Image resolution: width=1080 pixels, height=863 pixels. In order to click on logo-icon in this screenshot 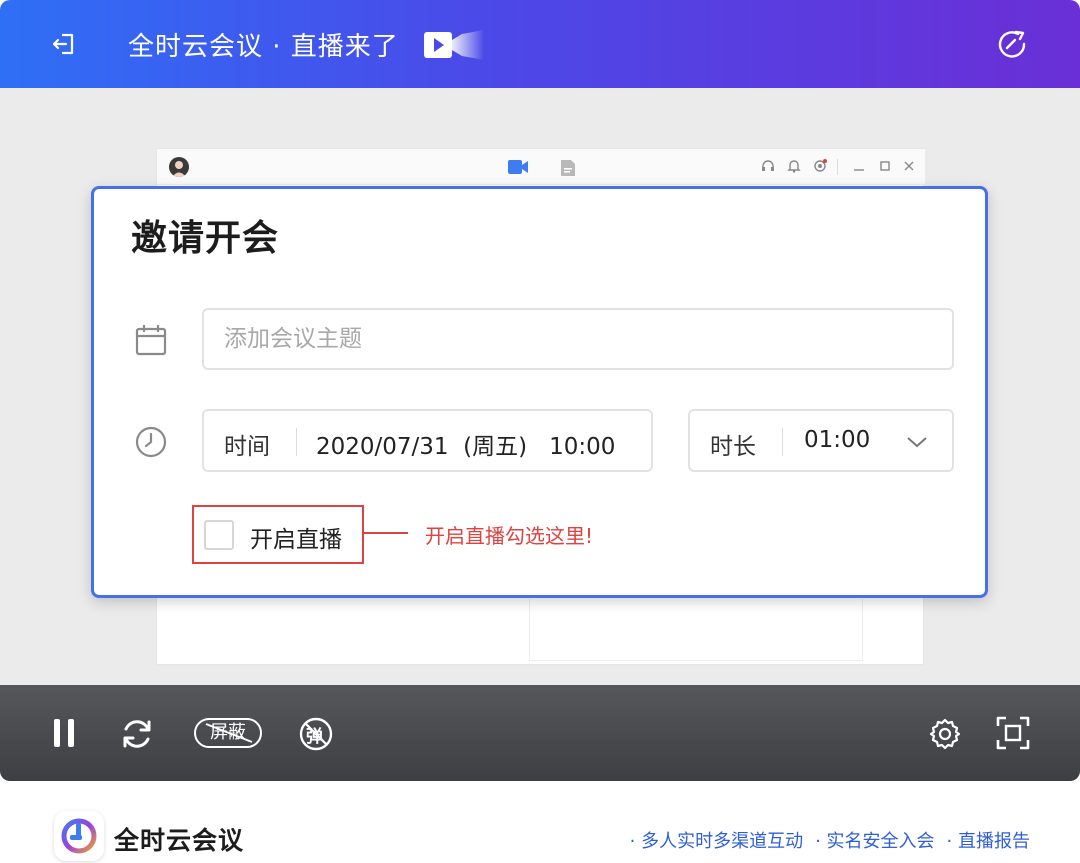, I will do `click(79, 836)`.